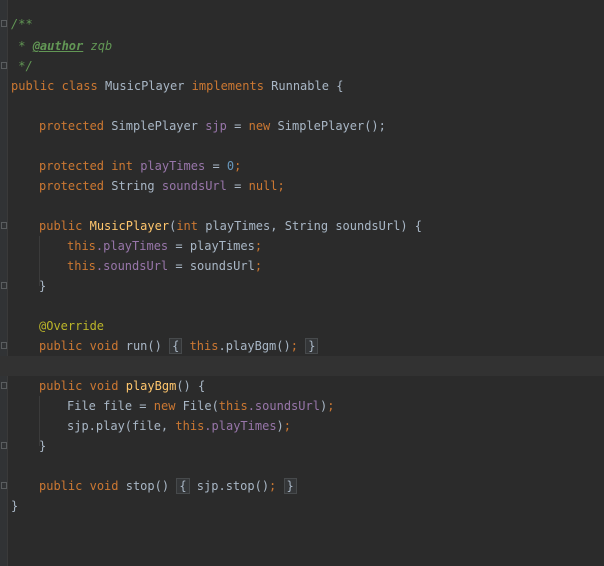  Describe the element at coordinates (302, 166) in the screenshot. I see `code-line-8: protected int playTimes = 0;` at that location.